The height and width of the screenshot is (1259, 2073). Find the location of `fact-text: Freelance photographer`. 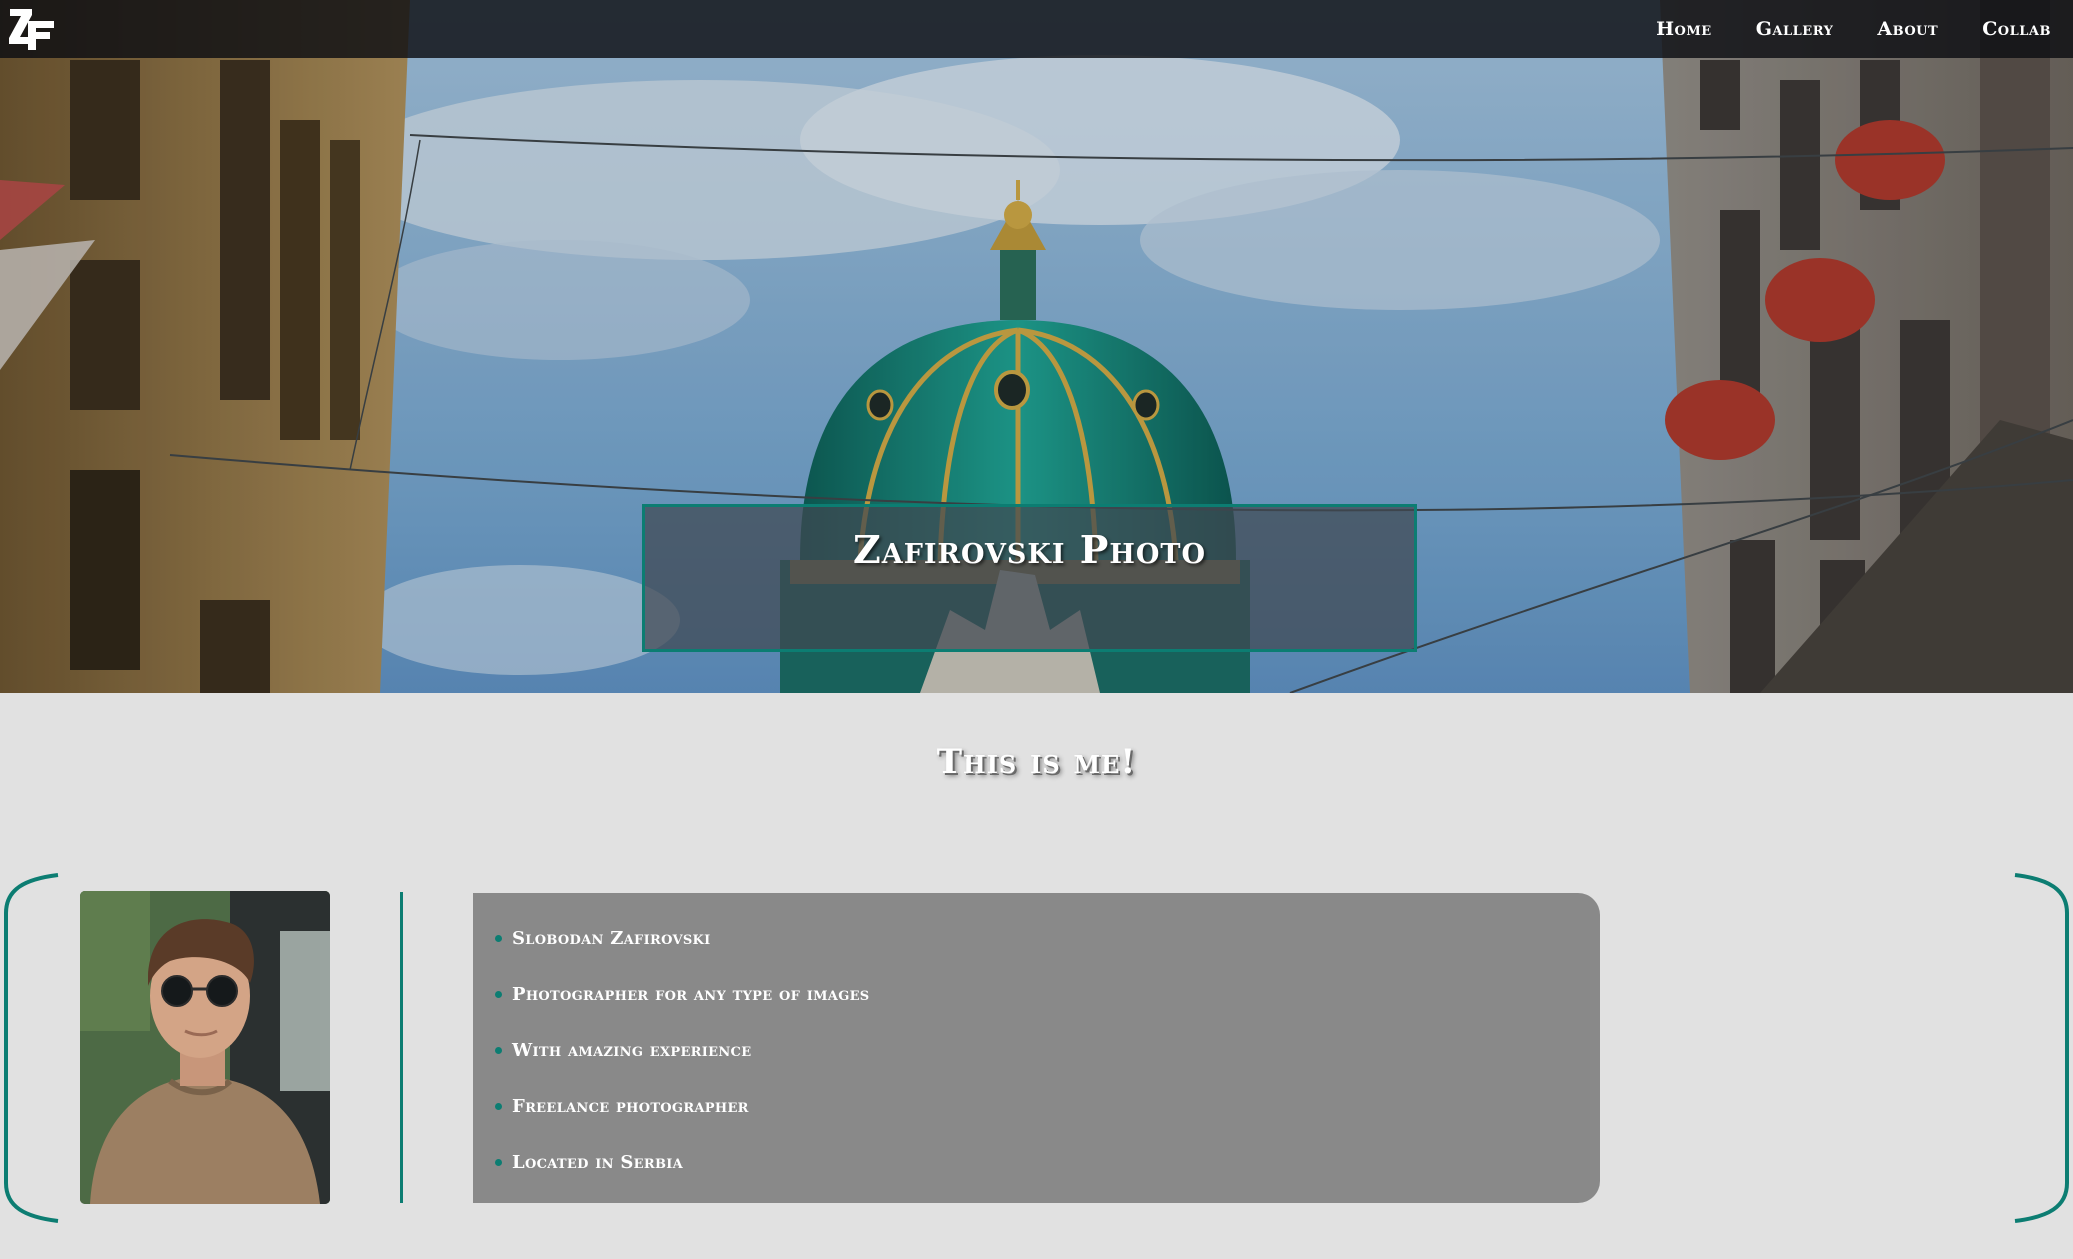

fact-text: Freelance photographer is located at coordinates (630, 1106).